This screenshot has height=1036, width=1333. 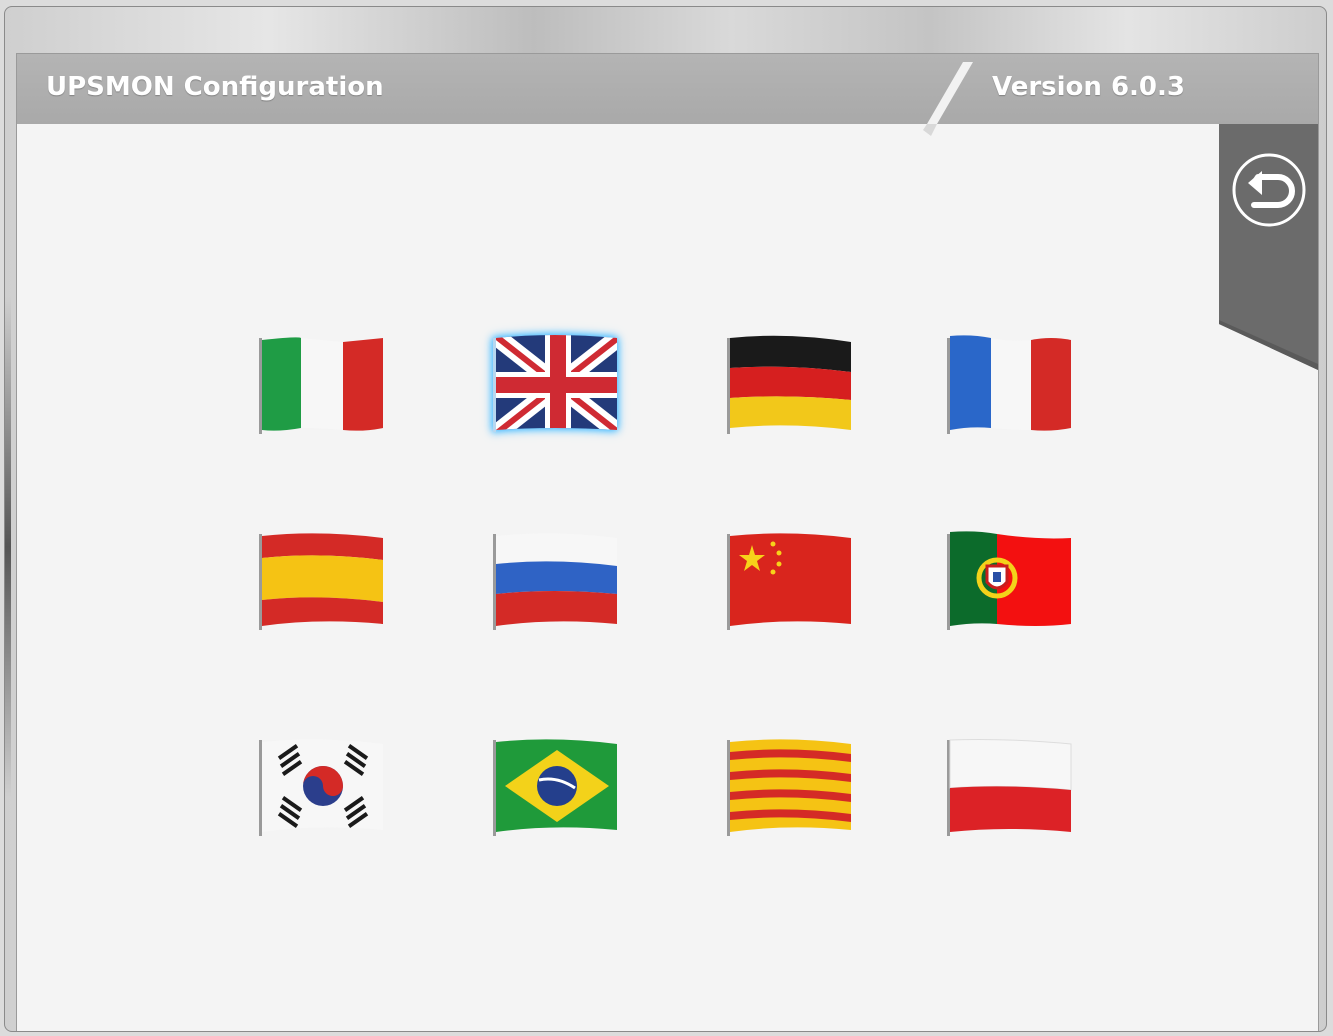 I want to click on flag-france, so click(x=1012, y=385).